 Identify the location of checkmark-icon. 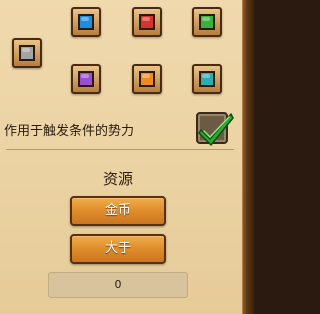
(216, 129).